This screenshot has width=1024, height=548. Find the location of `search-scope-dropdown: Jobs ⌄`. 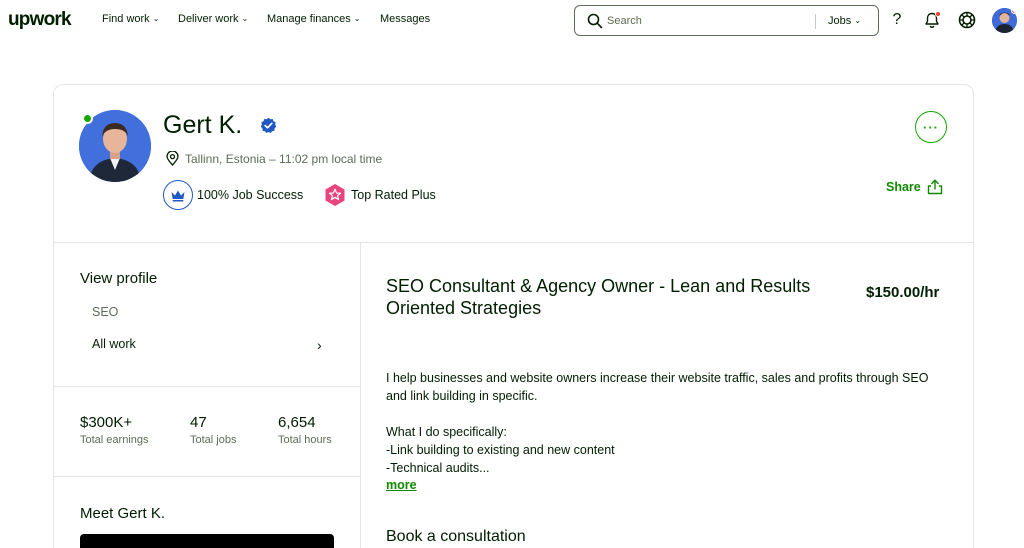

search-scope-dropdown: Jobs ⌄ is located at coordinates (844, 21).